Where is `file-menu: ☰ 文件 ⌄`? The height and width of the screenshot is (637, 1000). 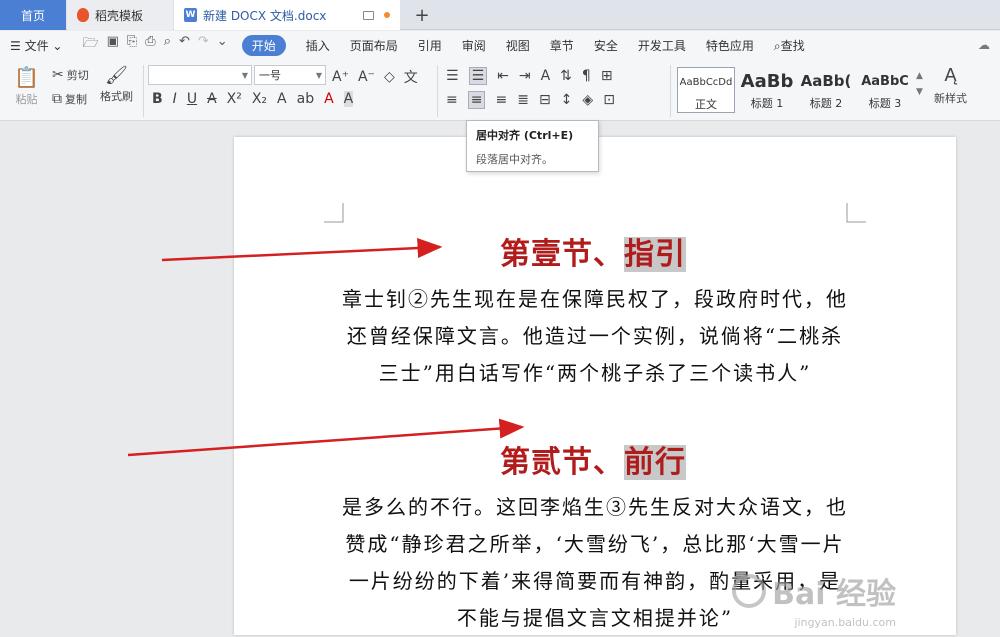 file-menu: ☰ 文件 ⌄ is located at coordinates (36, 45).